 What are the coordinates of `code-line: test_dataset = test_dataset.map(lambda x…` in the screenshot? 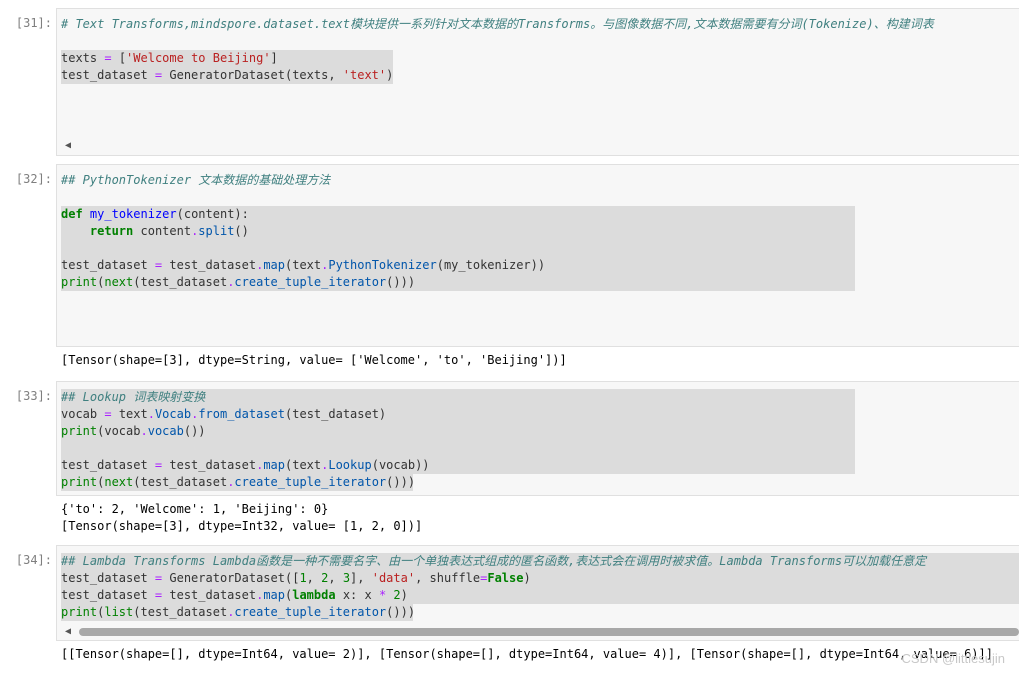 It's located at (234, 595).